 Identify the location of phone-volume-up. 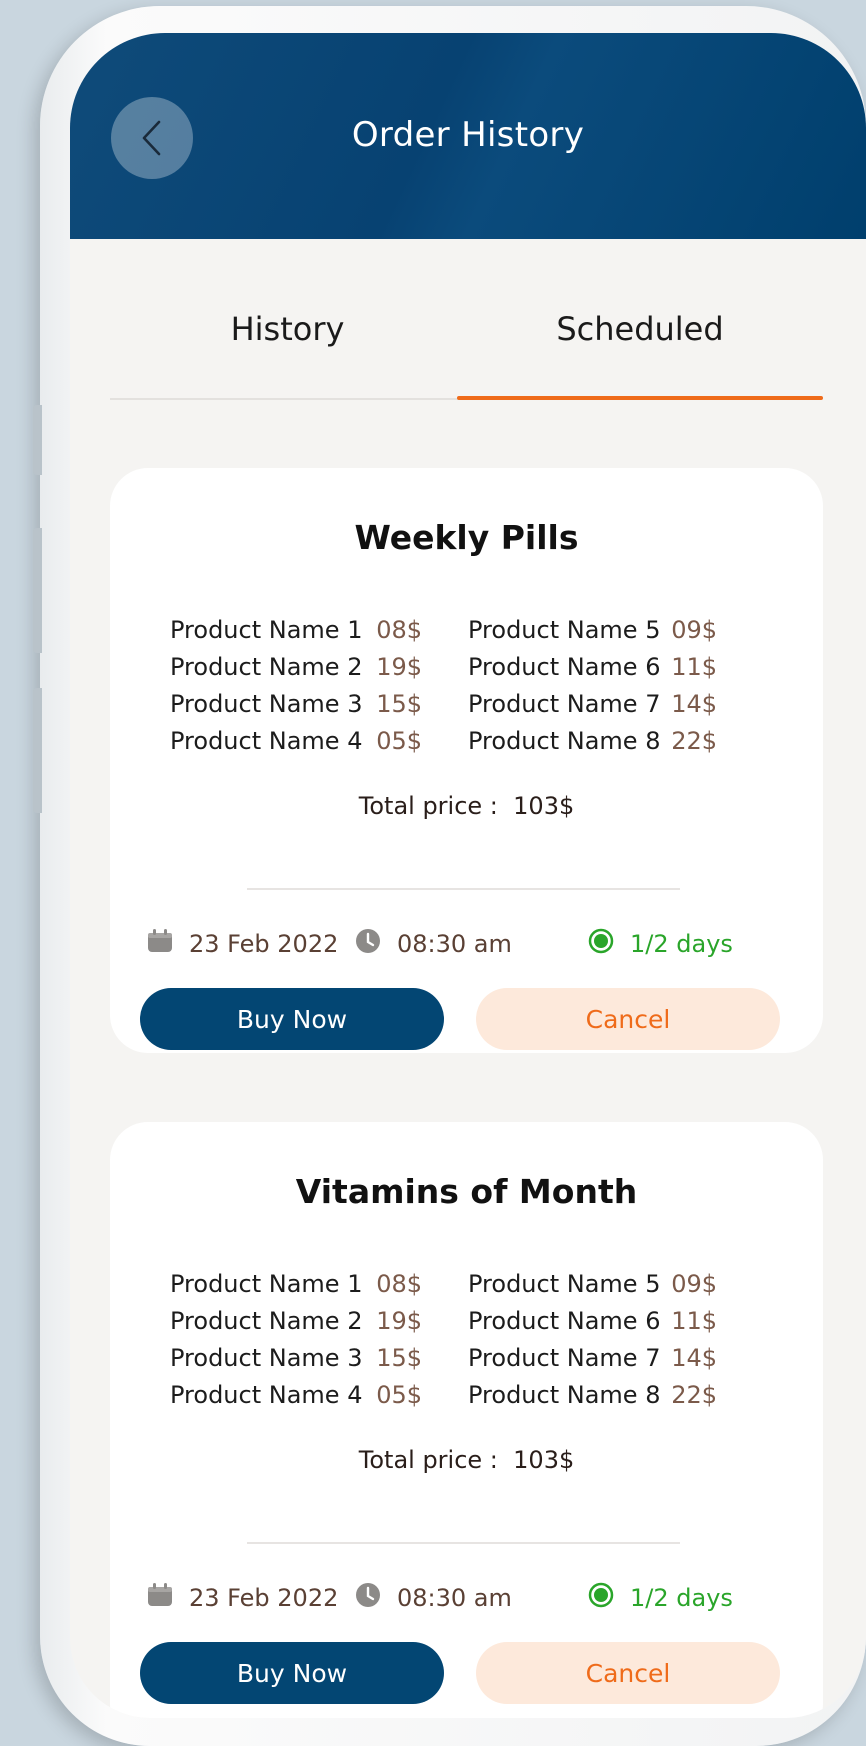
(37, 590).